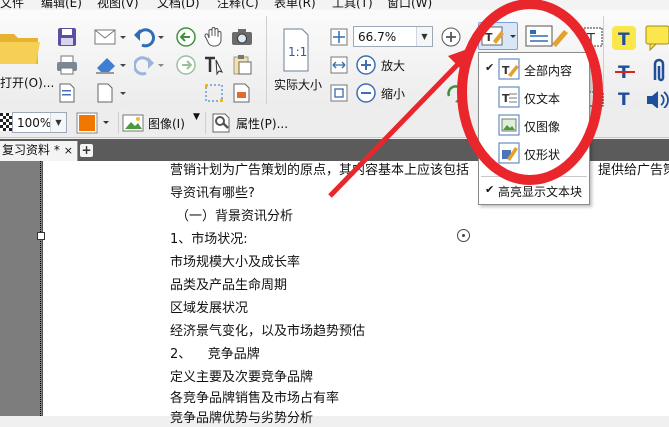  I want to click on menu-item-image-only: 仅图像, so click(534, 125).